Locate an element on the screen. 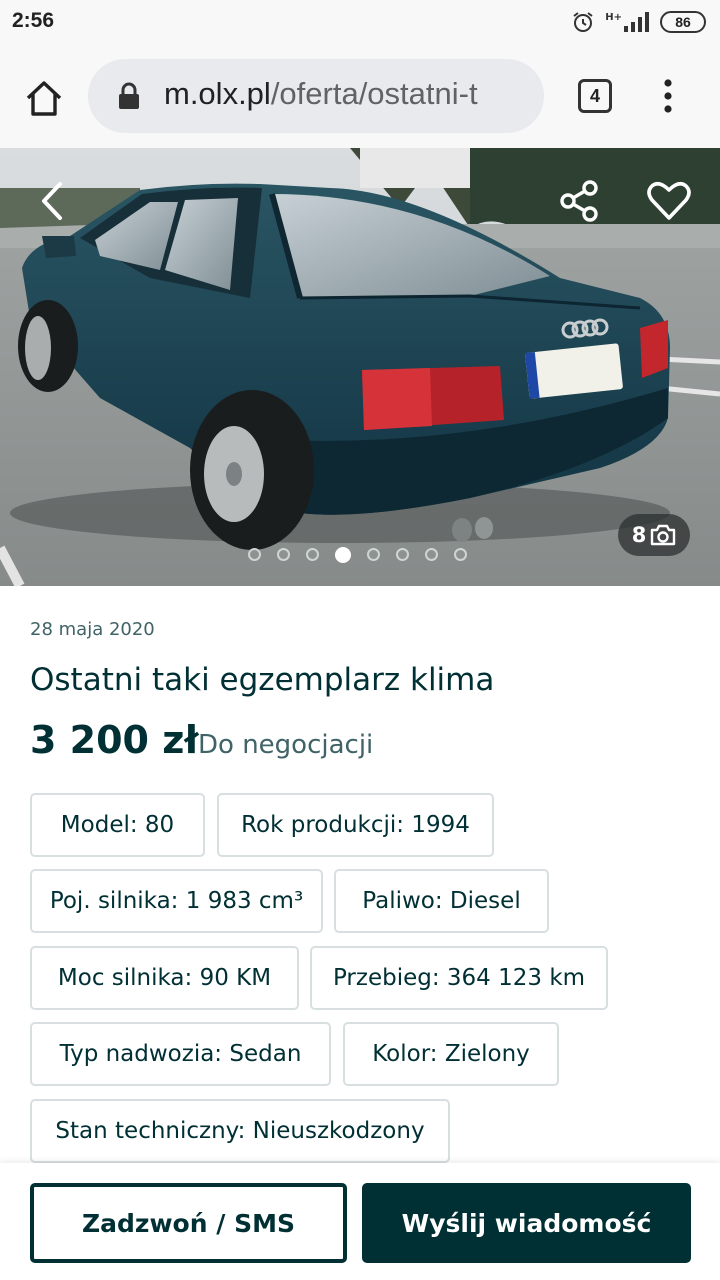 This screenshot has height=1280, width=720. param-tag: Paliwo: Diesel is located at coordinates (441, 901).